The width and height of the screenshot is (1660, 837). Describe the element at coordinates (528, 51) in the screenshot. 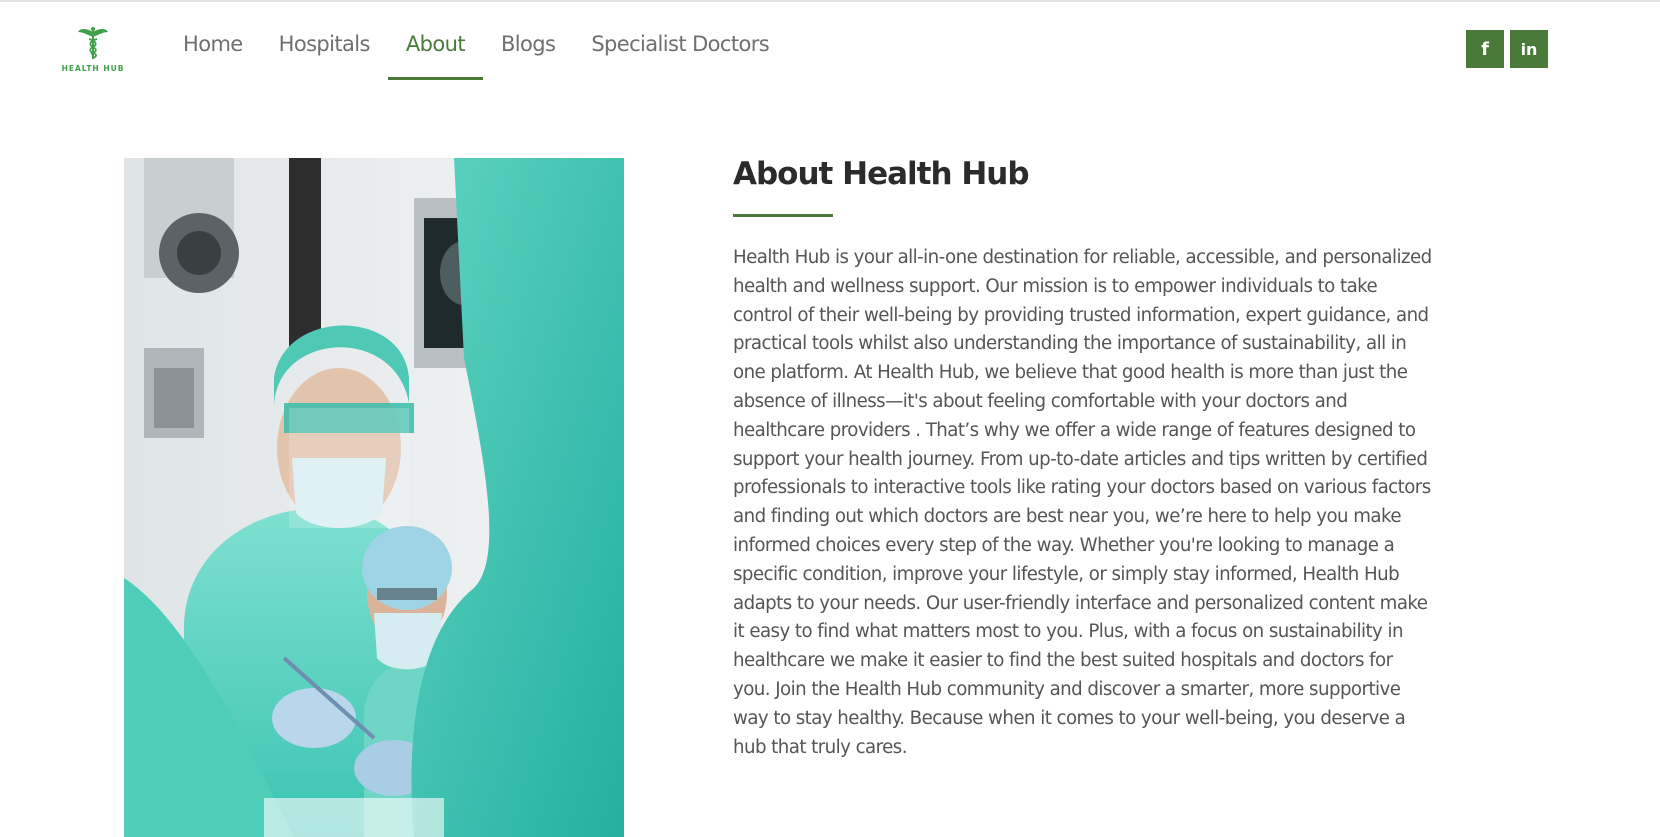

I see `nav-blogs: Blogs` at that location.